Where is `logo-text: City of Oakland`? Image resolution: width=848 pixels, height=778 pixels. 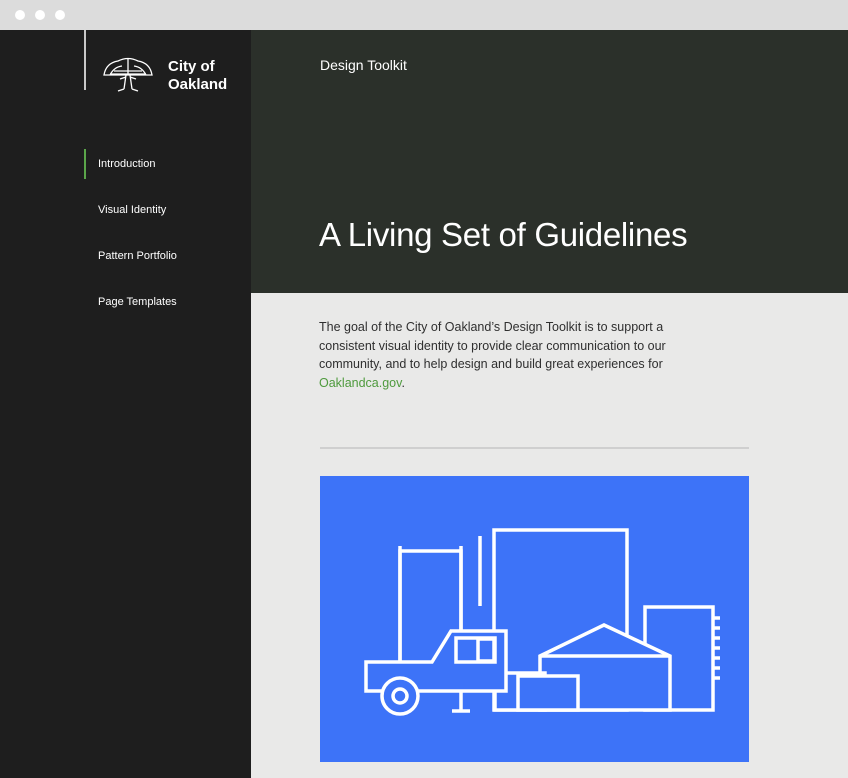 logo-text: City of Oakland is located at coordinates (197, 76).